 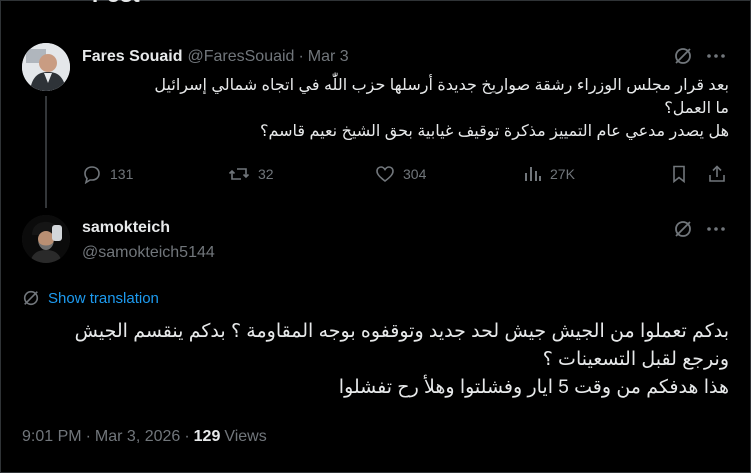 I want to click on like-icon, so click(x=385, y=174).